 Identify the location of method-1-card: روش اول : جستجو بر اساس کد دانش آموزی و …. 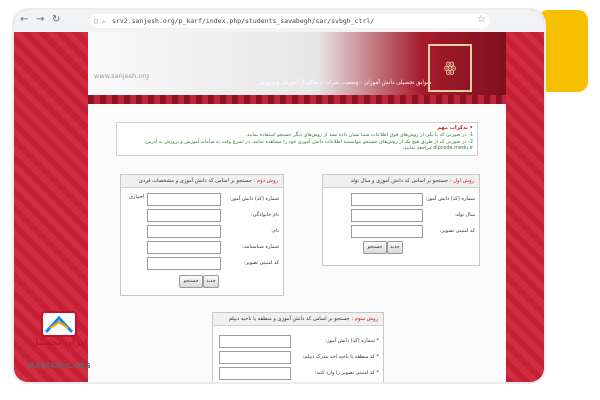
(401, 220).